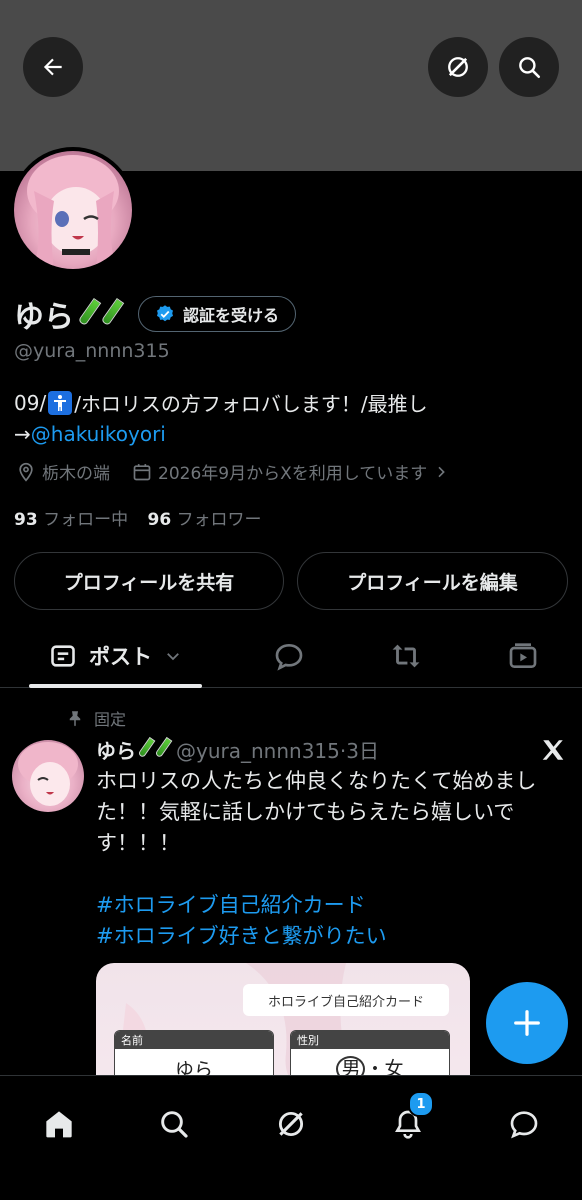 This screenshot has width=582, height=1200. I want to click on card-name-label: 名前, so click(194, 1040).